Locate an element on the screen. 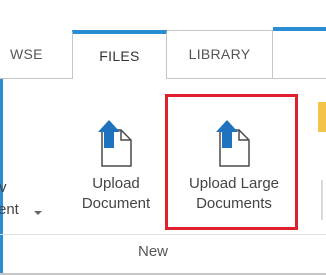  command-label: v is located at coordinates (3, 187).